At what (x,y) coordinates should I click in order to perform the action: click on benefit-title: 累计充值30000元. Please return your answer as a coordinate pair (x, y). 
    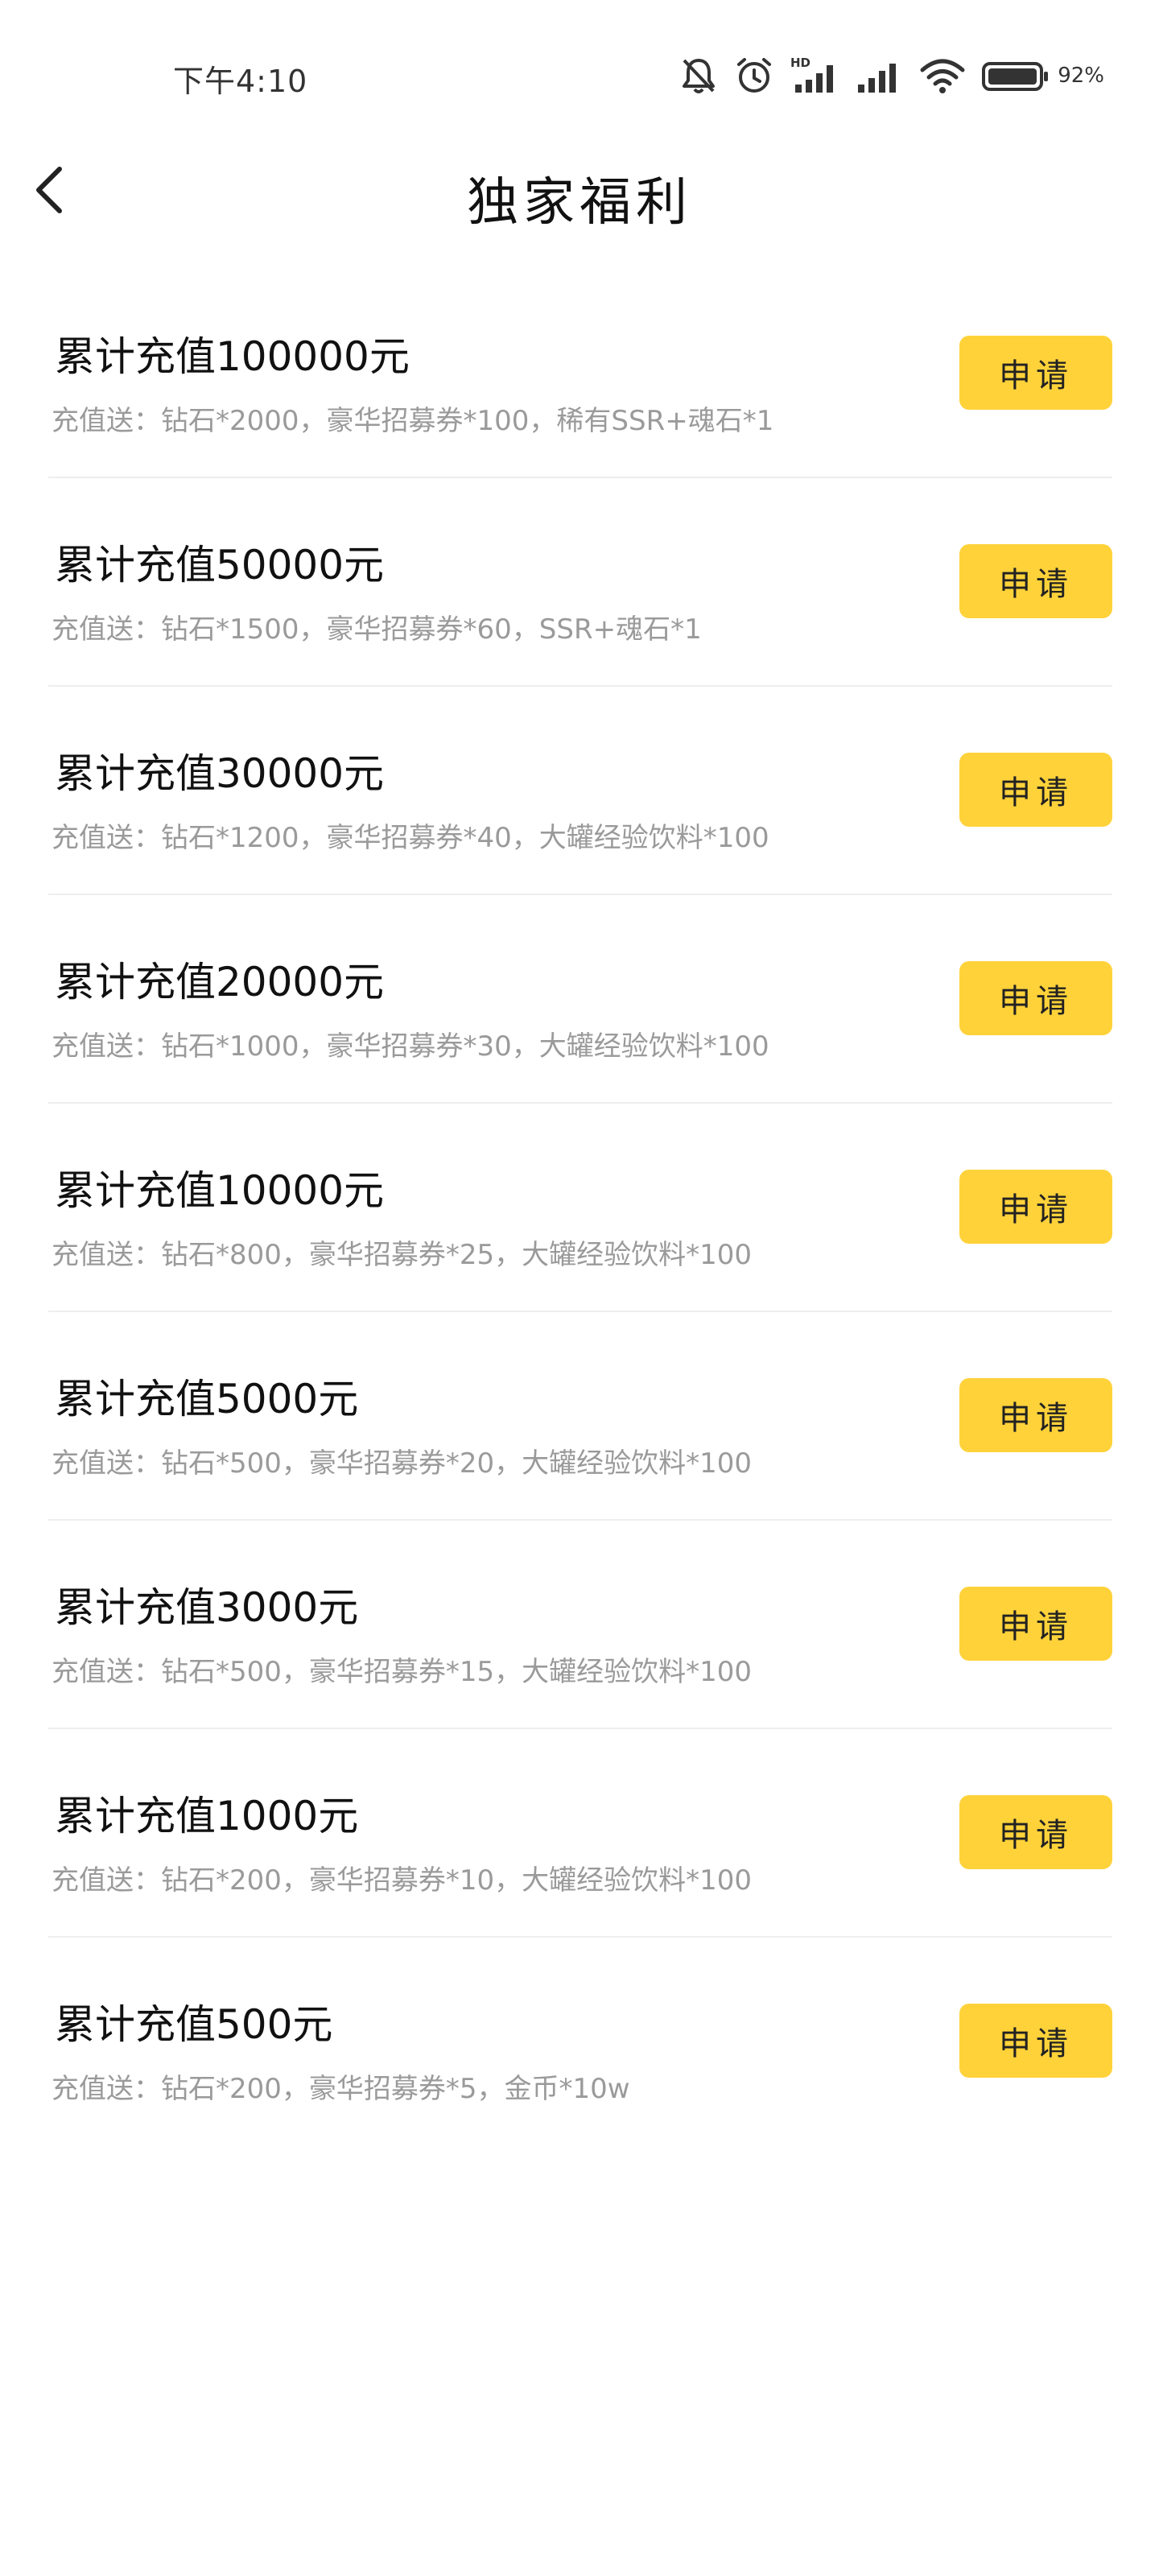
    Looking at the image, I should click on (220, 773).